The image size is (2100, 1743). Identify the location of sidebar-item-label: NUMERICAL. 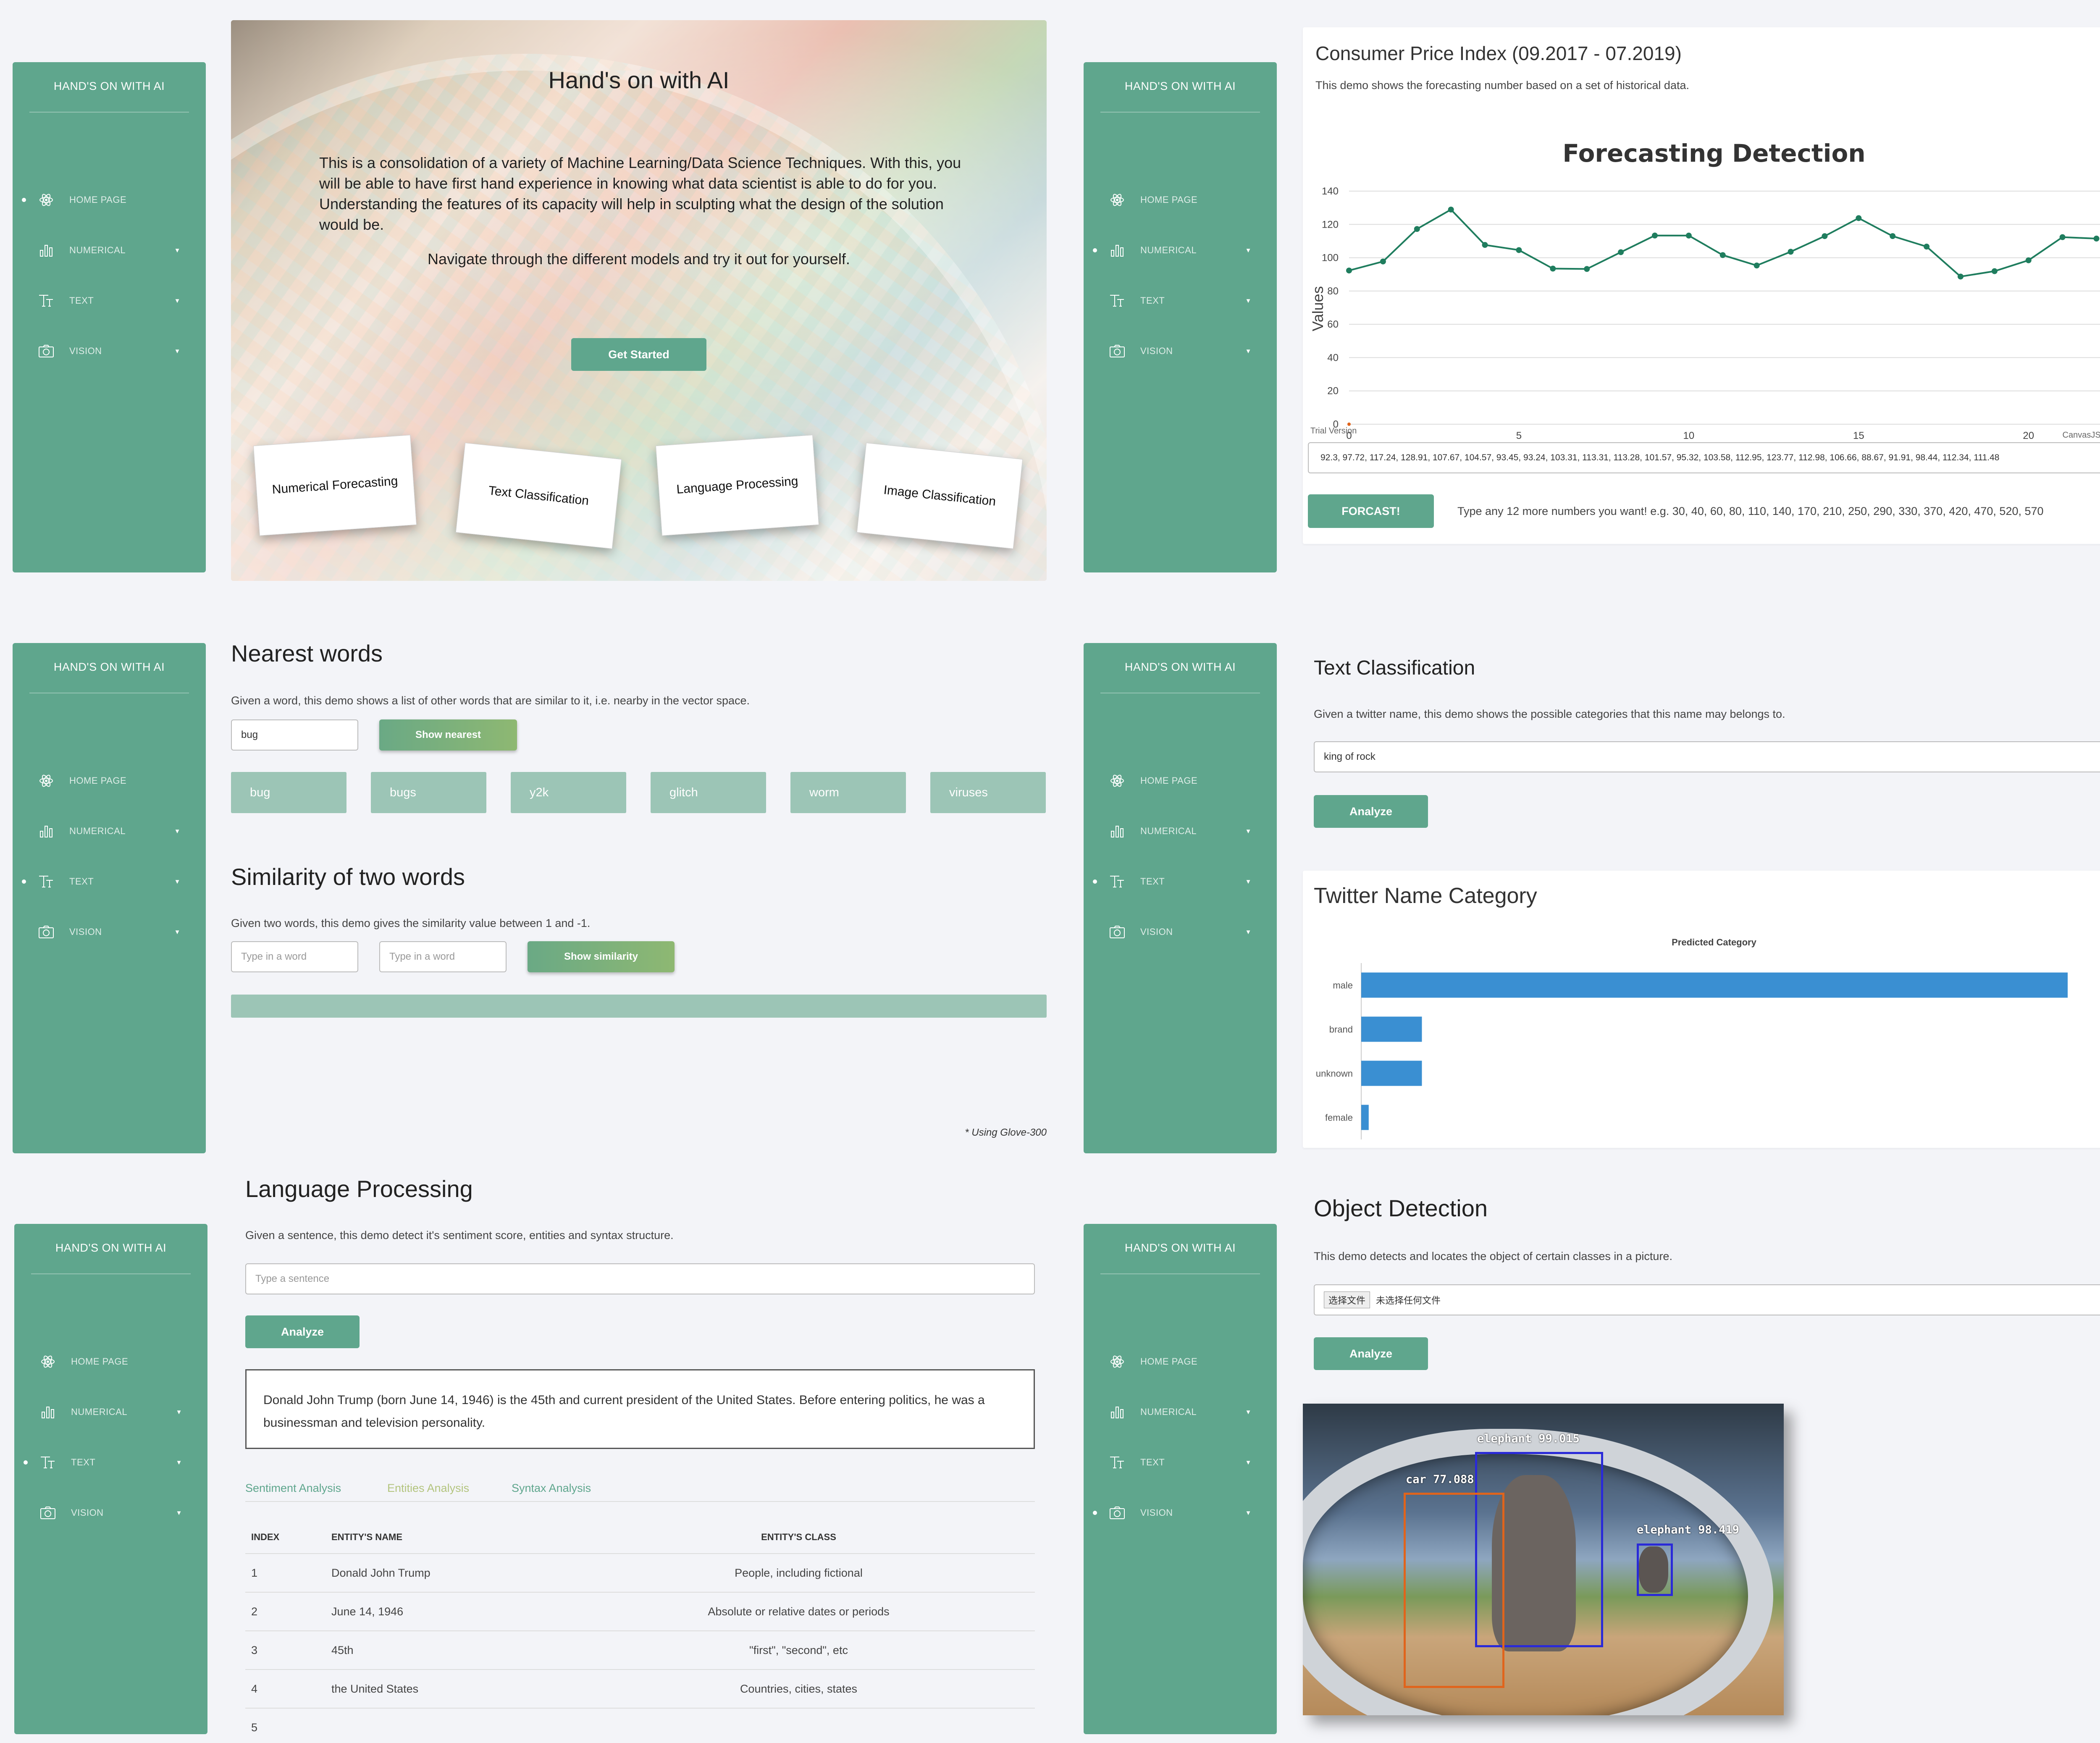
(1168, 1412).